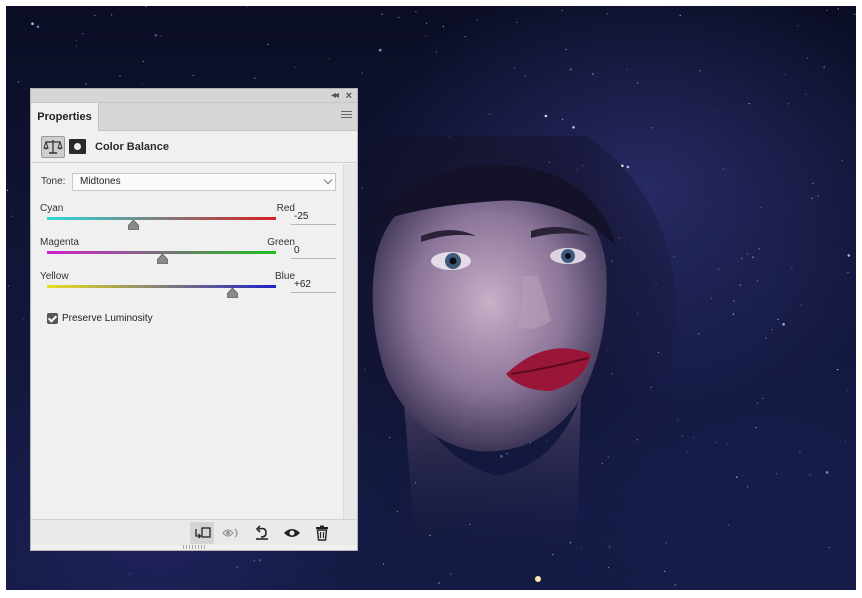 This screenshot has width=862, height=598. Describe the element at coordinates (132, 147) in the screenshot. I see `adjustment-title: Color Balance` at that location.